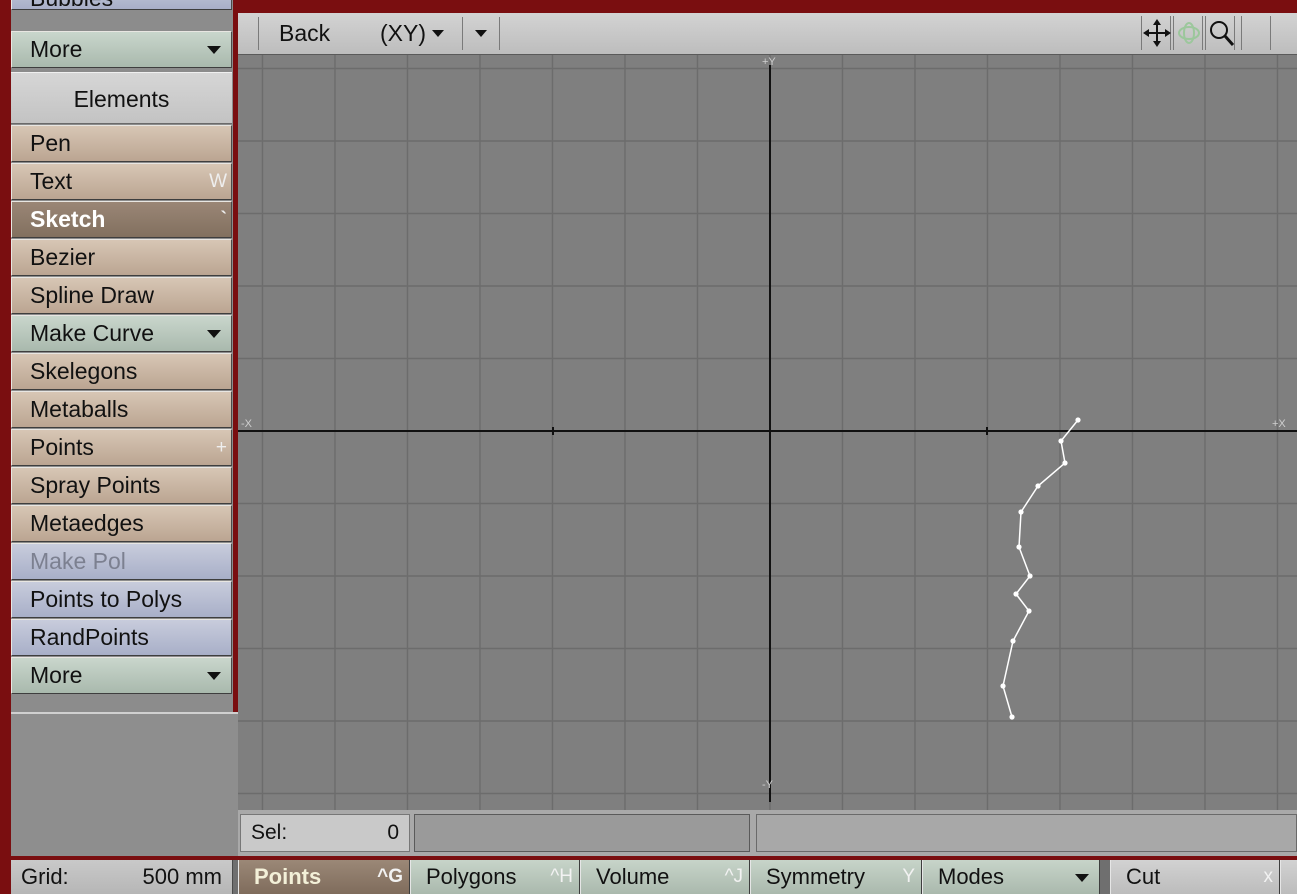 The width and height of the screenshot is (1297, 894). I want to click on tool-pen-button: Pen, so click(121, 143).